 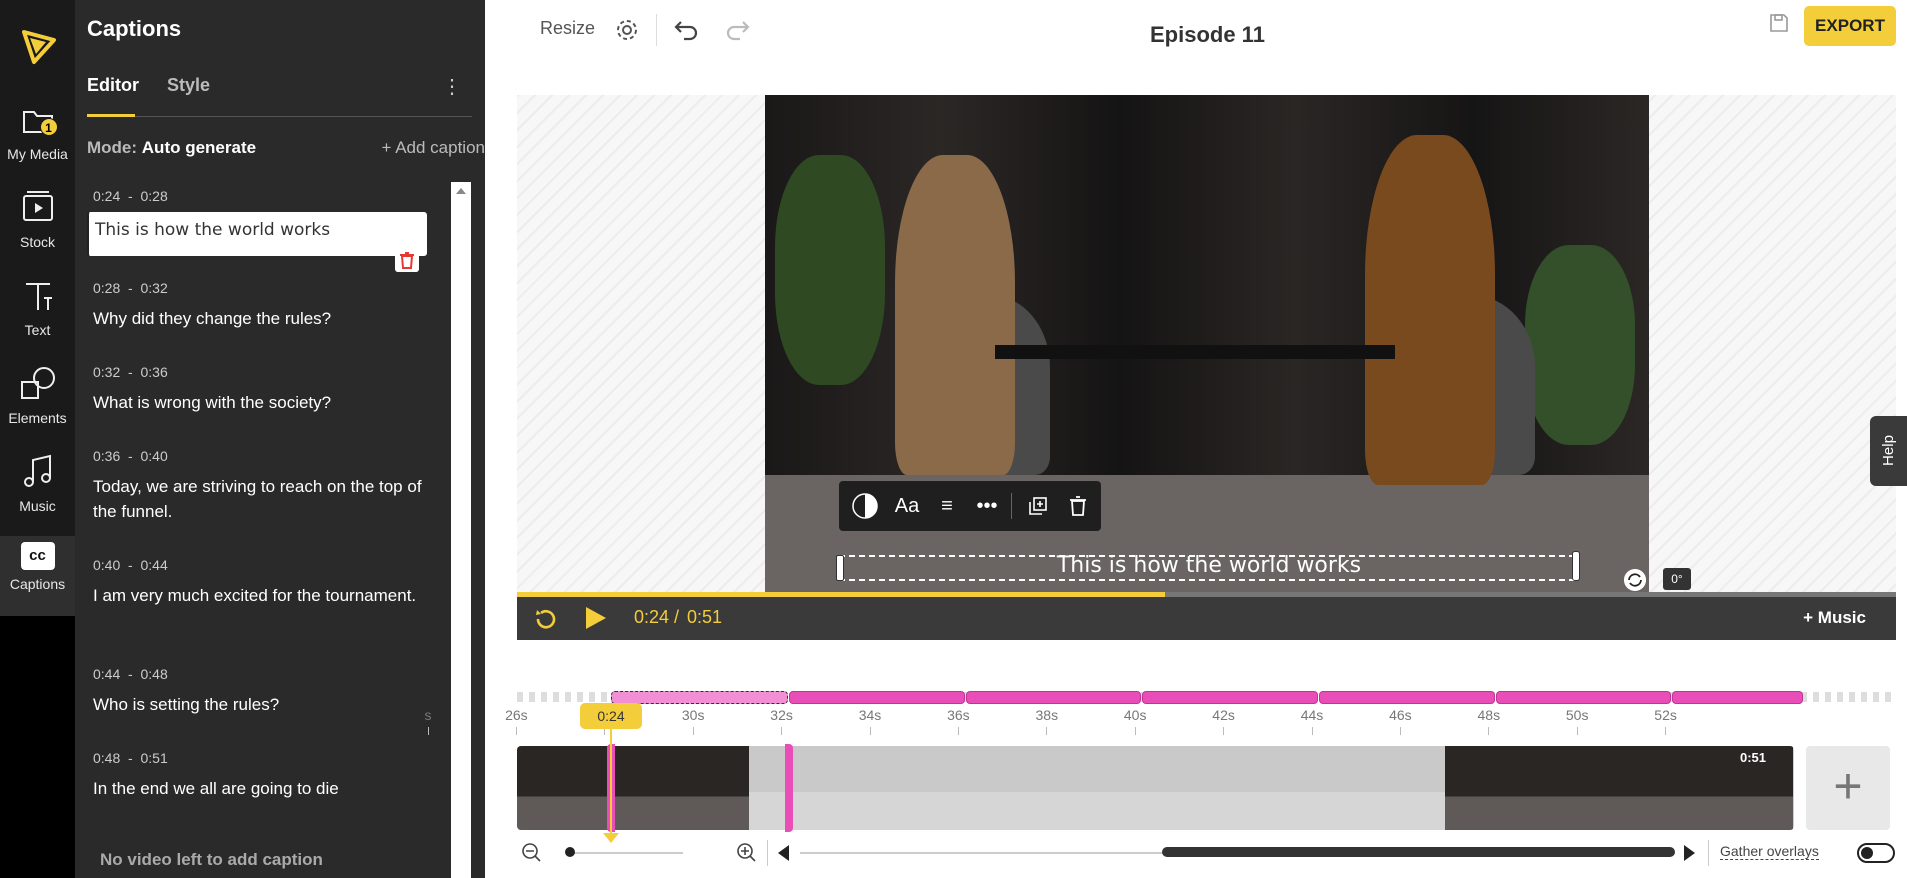 I want to click on delete-caption-icon, so click(x=407, y=260).